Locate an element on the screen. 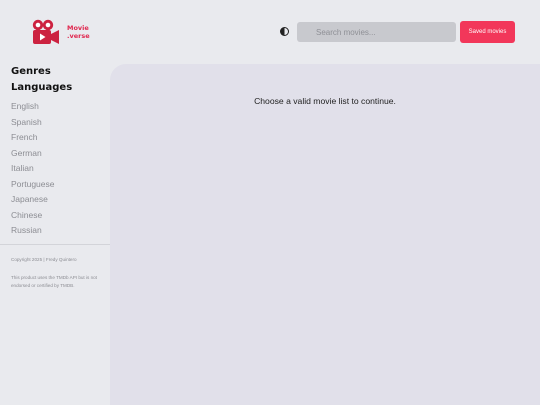 The height and width of the screenshot is (405, 540). sidebar-item-german: German is located at coordinates (26, 153).